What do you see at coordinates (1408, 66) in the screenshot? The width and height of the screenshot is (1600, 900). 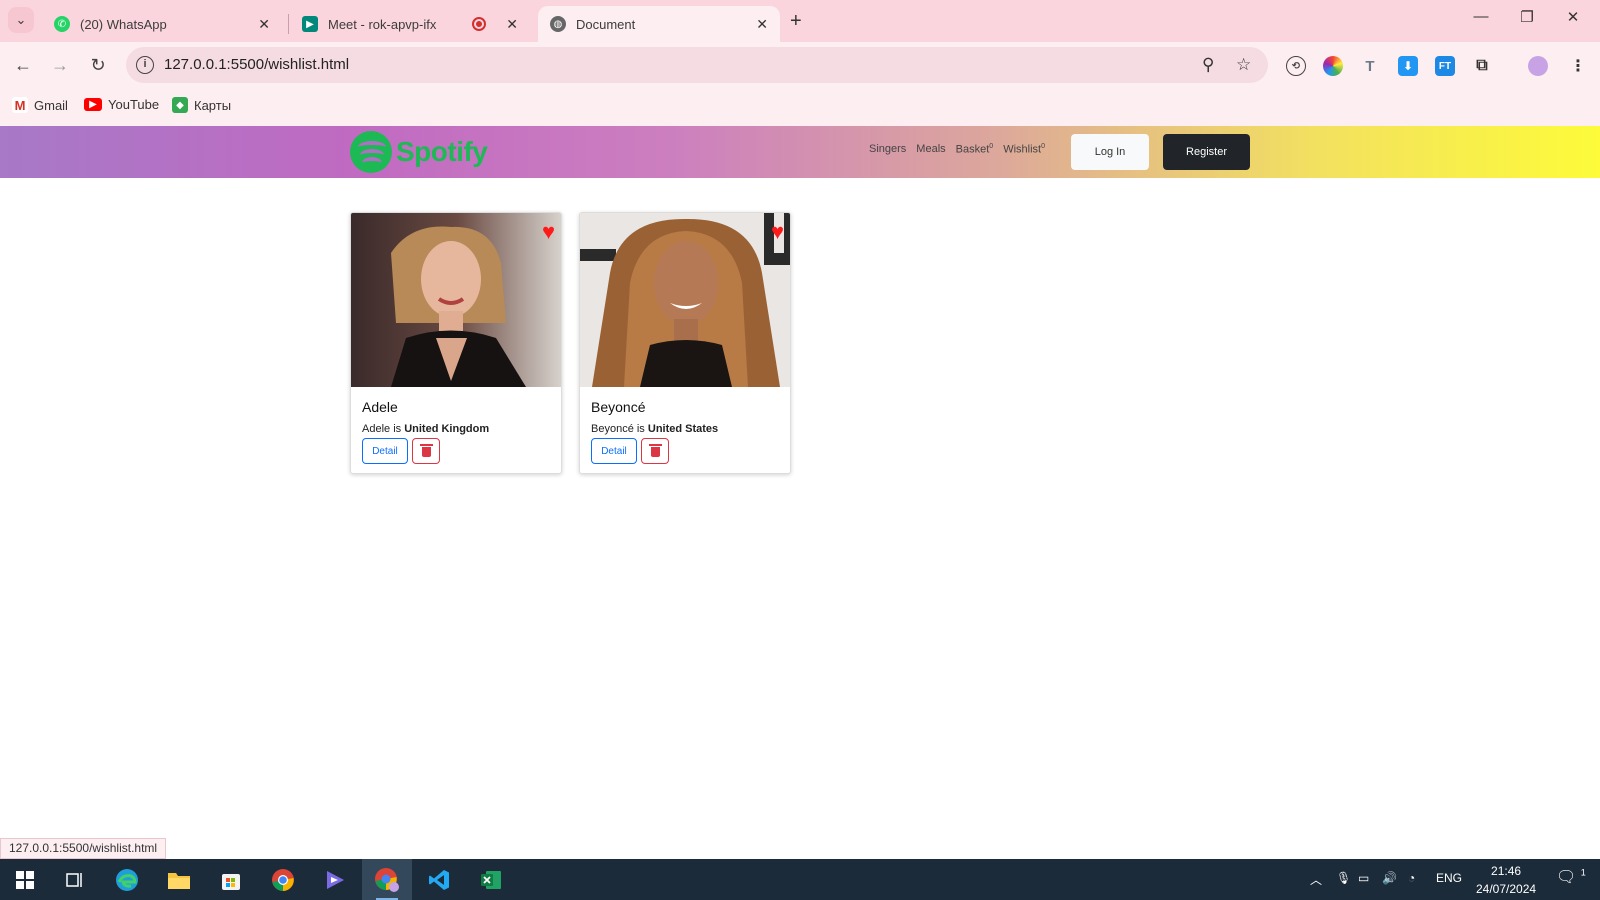 I see `download-extension-icon: ⬇` at bounding box center [1408, 66].